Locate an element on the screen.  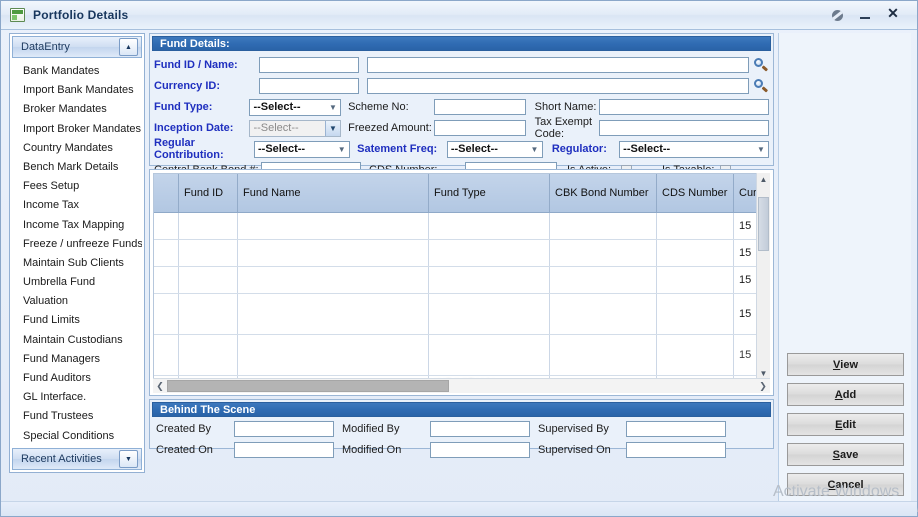
fund-id-input is located at coordinates (308, 65).